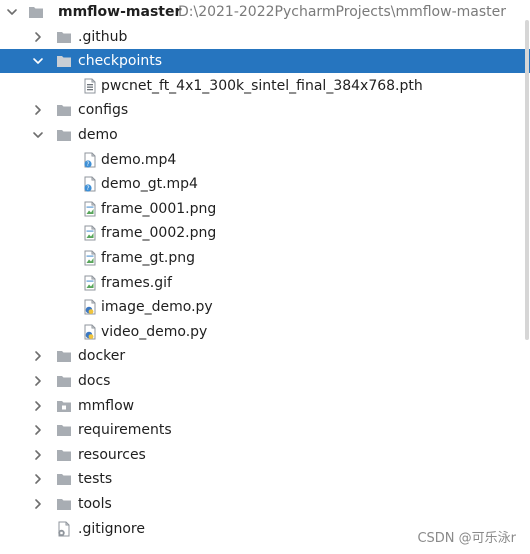 This screenshot has width=530, height=554. Describe the element at coordinates (265, 258) in the screenshot. I see `tree-item-frame-gt-png: frame_gt.png` at that location.